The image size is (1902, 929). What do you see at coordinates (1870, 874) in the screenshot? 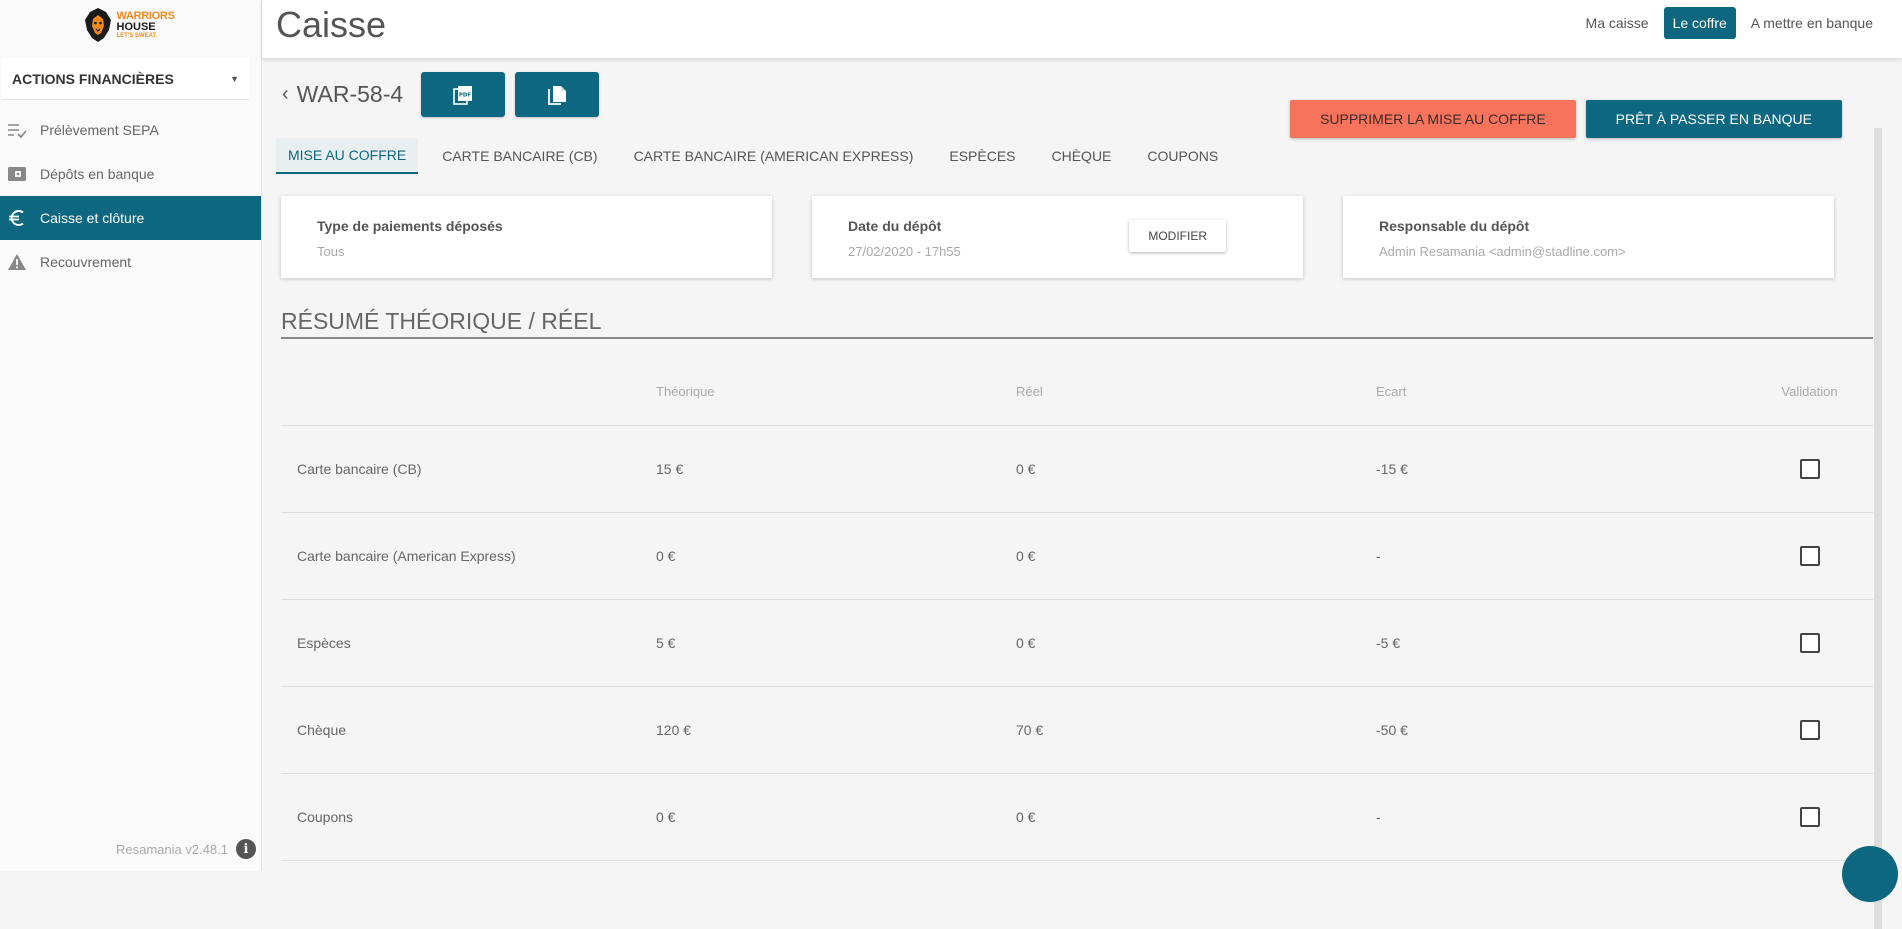
I see `help-chat-button` at bounding box center [1870, 874].